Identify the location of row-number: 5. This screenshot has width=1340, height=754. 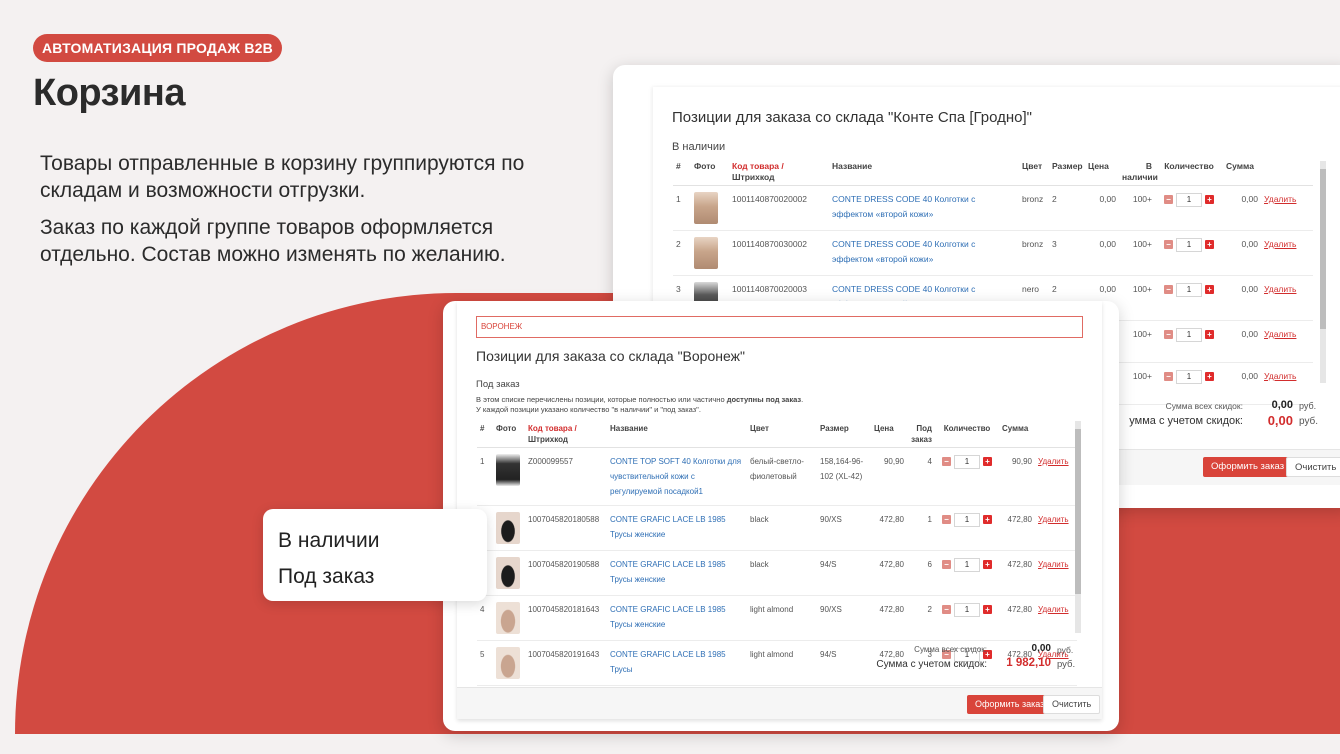
(485, 663).